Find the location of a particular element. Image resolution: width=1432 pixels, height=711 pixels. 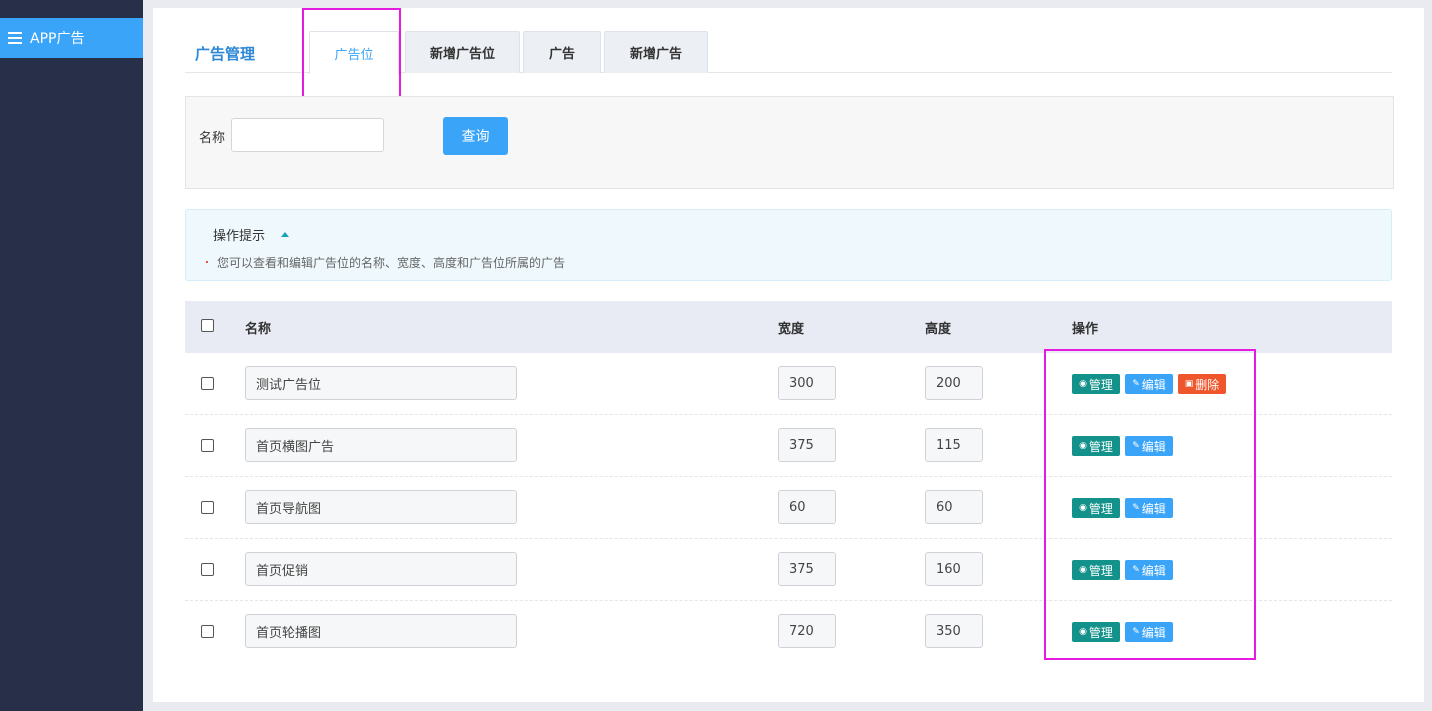

tips-text: 您可以查看和编辑广告位的名称、宽度、高度和广告位所属的广告 is located at coordinates (391, 263).